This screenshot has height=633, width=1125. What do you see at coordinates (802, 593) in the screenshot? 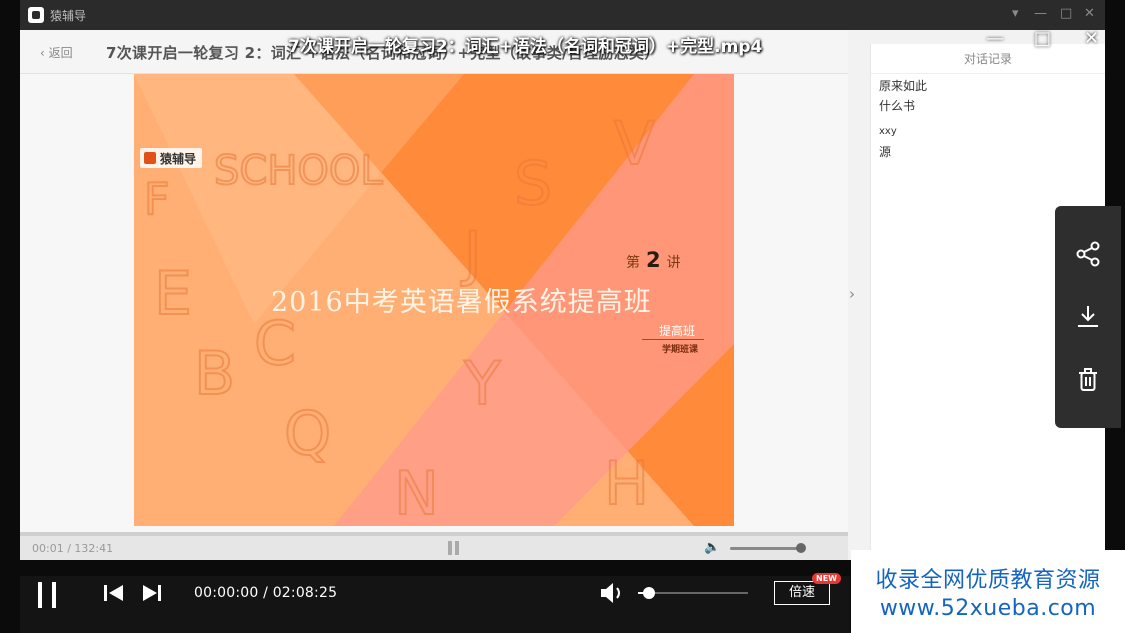
I see `speed-button: 倍速` at bounding box center [802, 593].